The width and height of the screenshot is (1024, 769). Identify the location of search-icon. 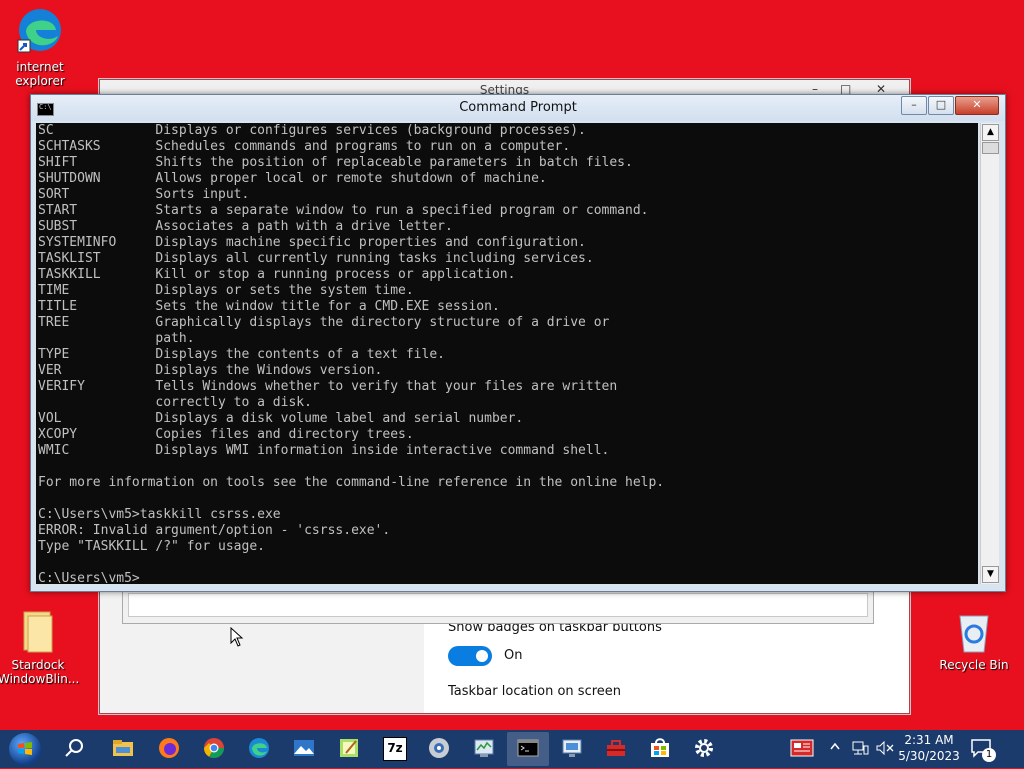
(74, 748).